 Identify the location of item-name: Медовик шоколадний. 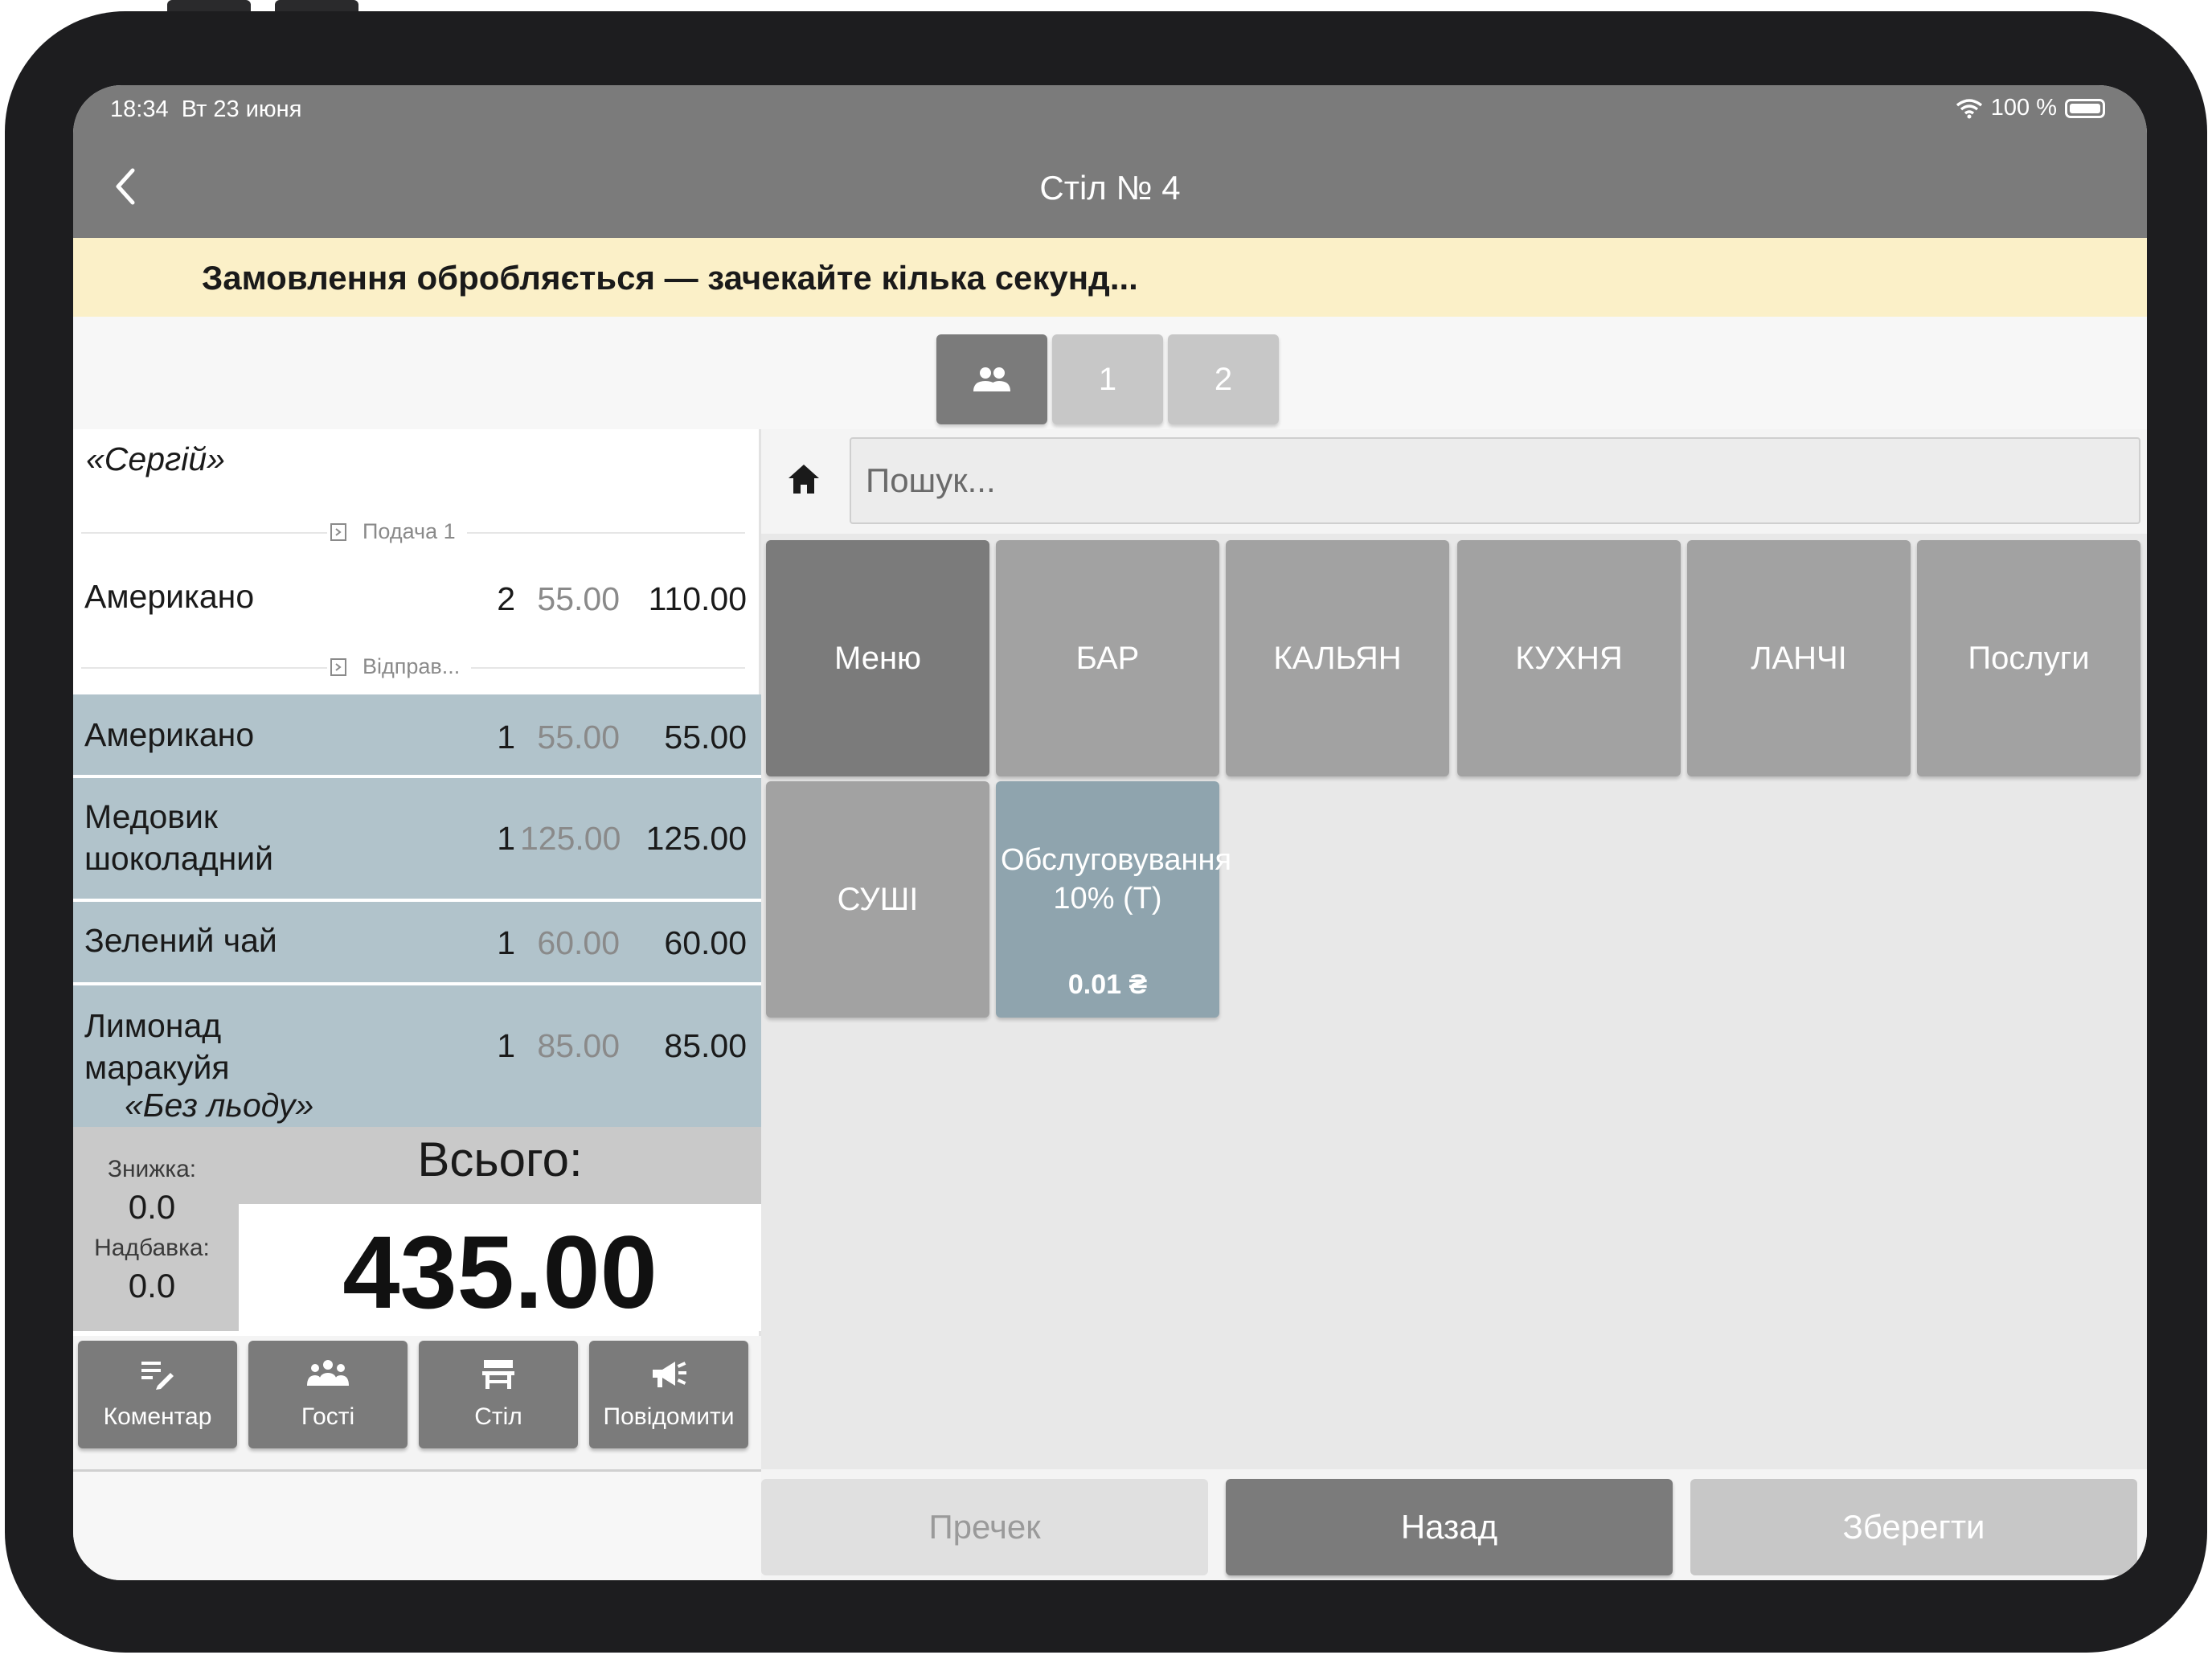
(179, 837).